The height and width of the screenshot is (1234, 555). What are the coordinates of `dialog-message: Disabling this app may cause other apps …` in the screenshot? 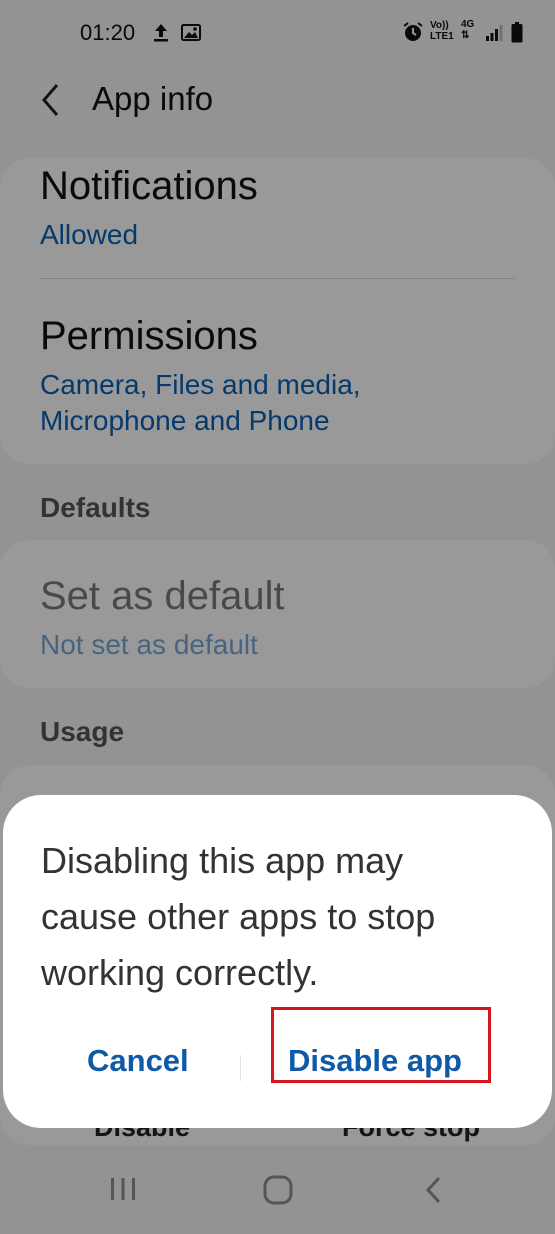 It's located at (276, 917).